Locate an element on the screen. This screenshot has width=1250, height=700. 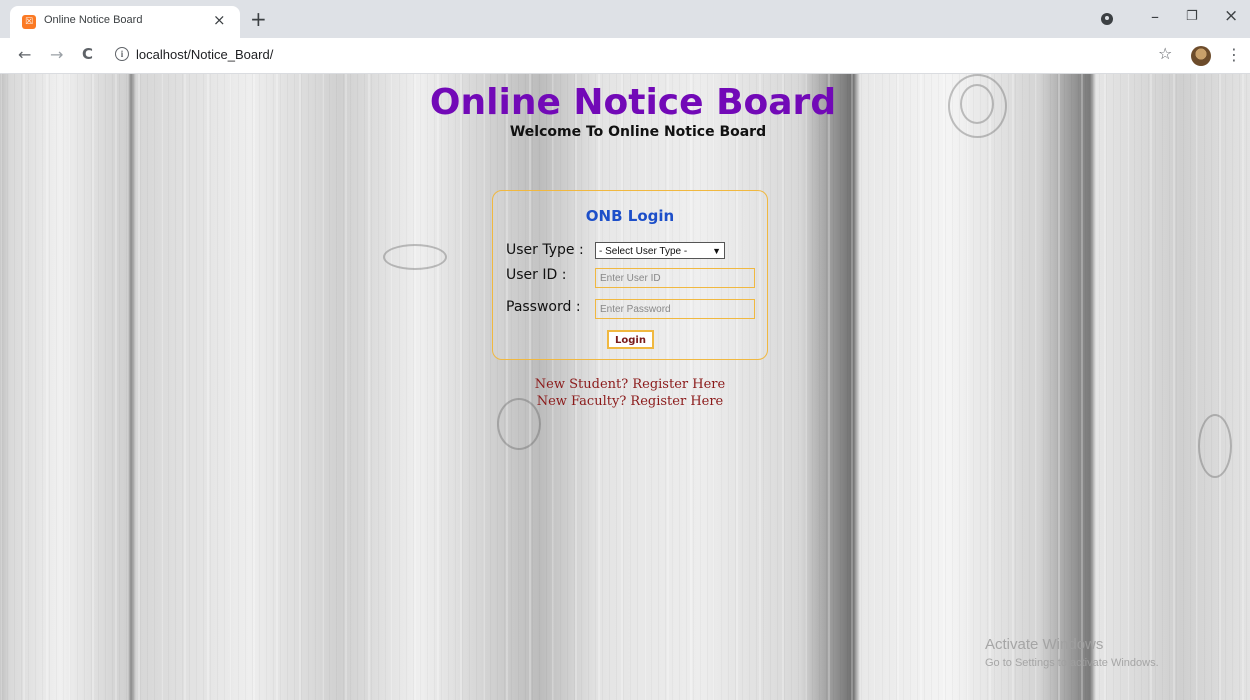
user-type-label: User Type : is located at coordinates (545, 250).